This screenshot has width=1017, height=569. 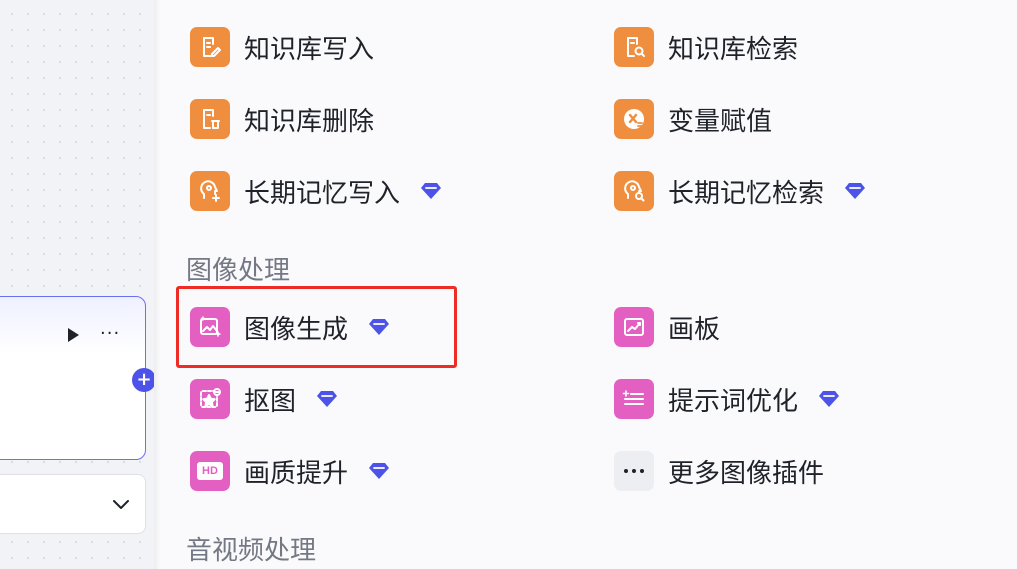 I want to click on node-item-label: 知识库写入, so click(x=309, y=49).